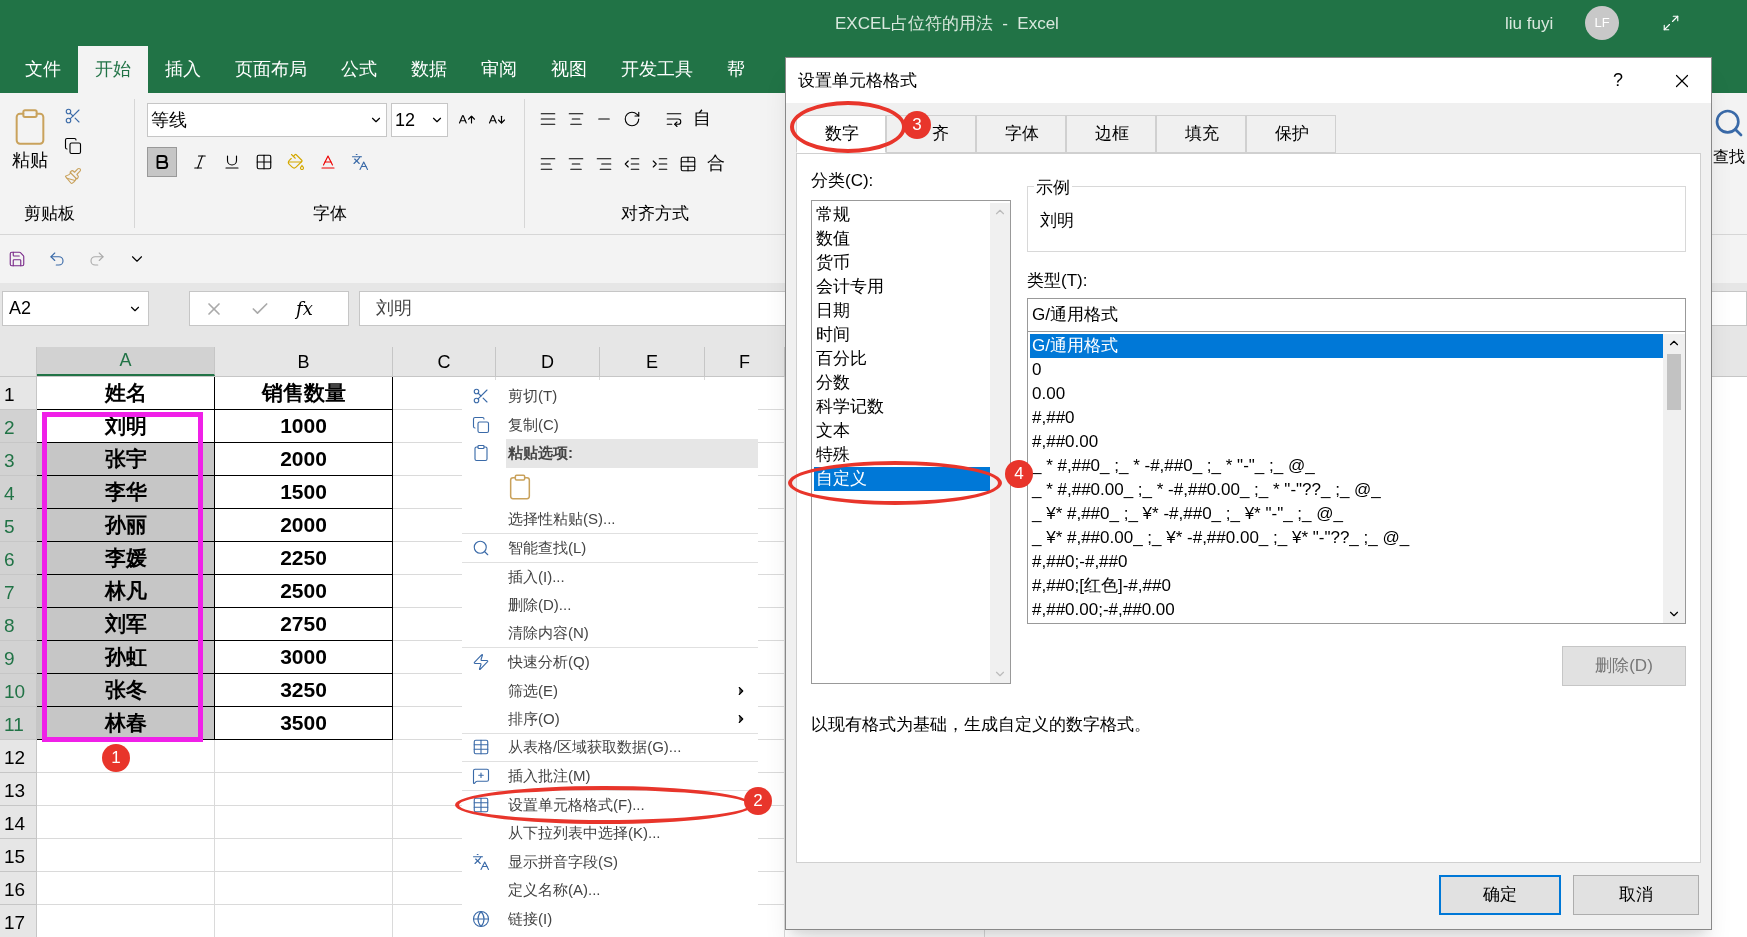 The height and width of the screenshot is (937, 1747). Describe the element at coordinates (902, 478) in the screenshot. I see `category-item: 自定义` at that location.